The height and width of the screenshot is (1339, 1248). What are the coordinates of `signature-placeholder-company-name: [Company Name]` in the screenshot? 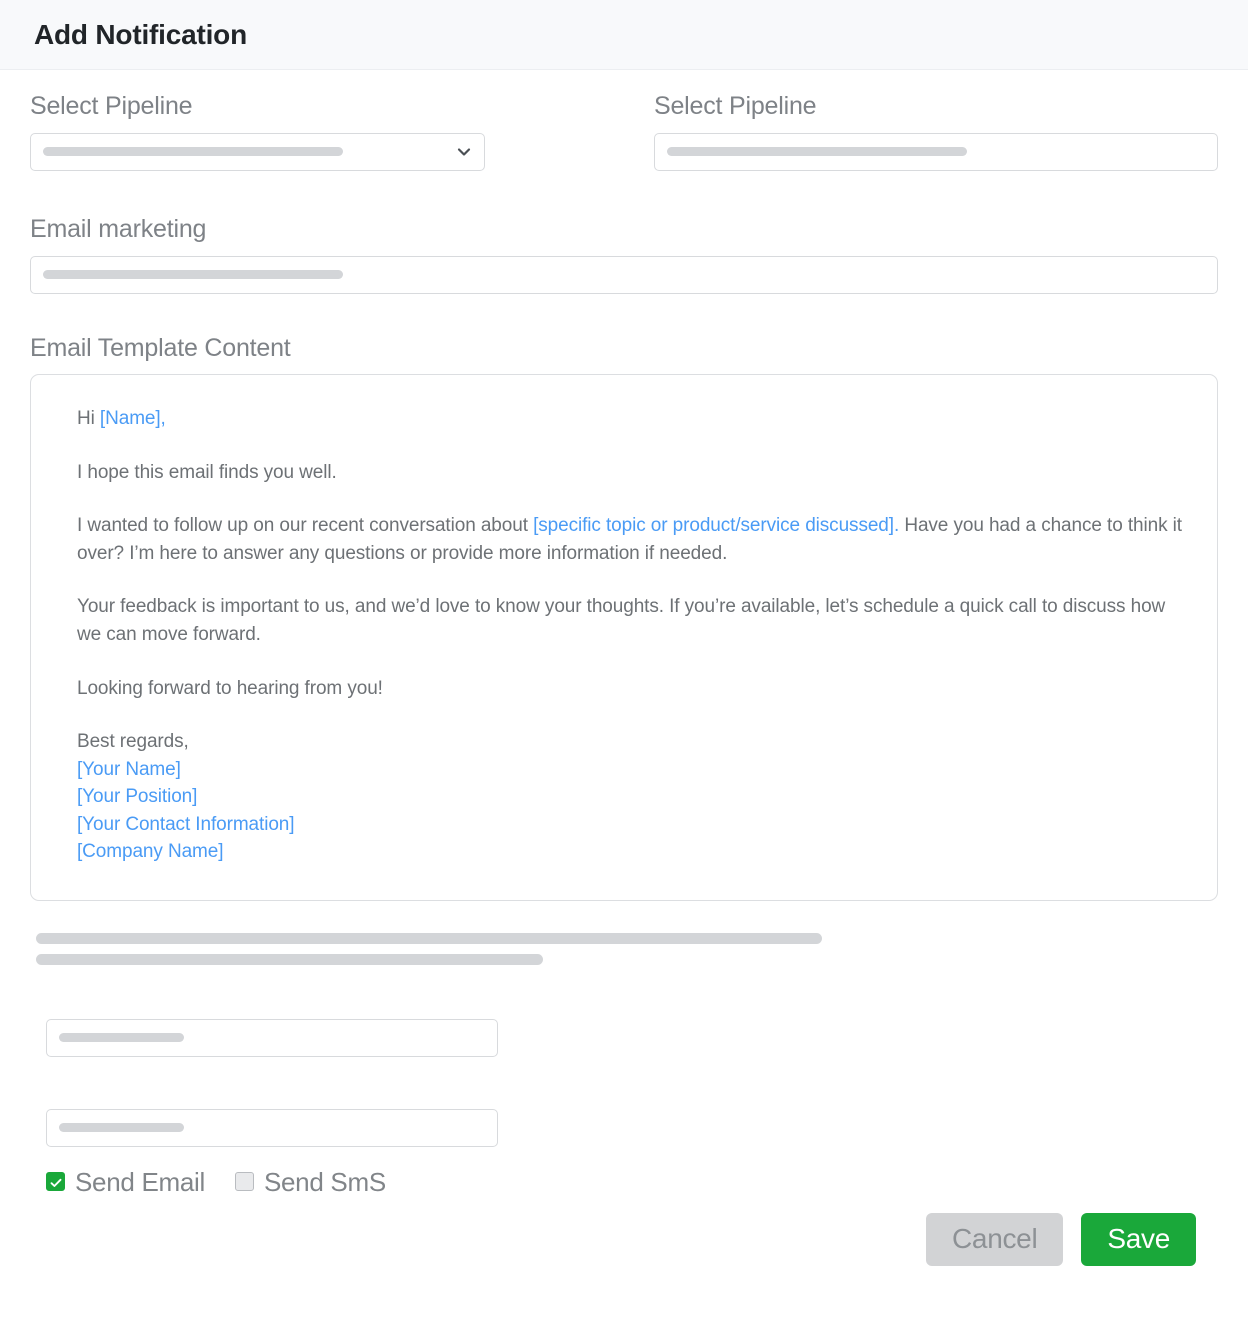 It's located at (150, 852).